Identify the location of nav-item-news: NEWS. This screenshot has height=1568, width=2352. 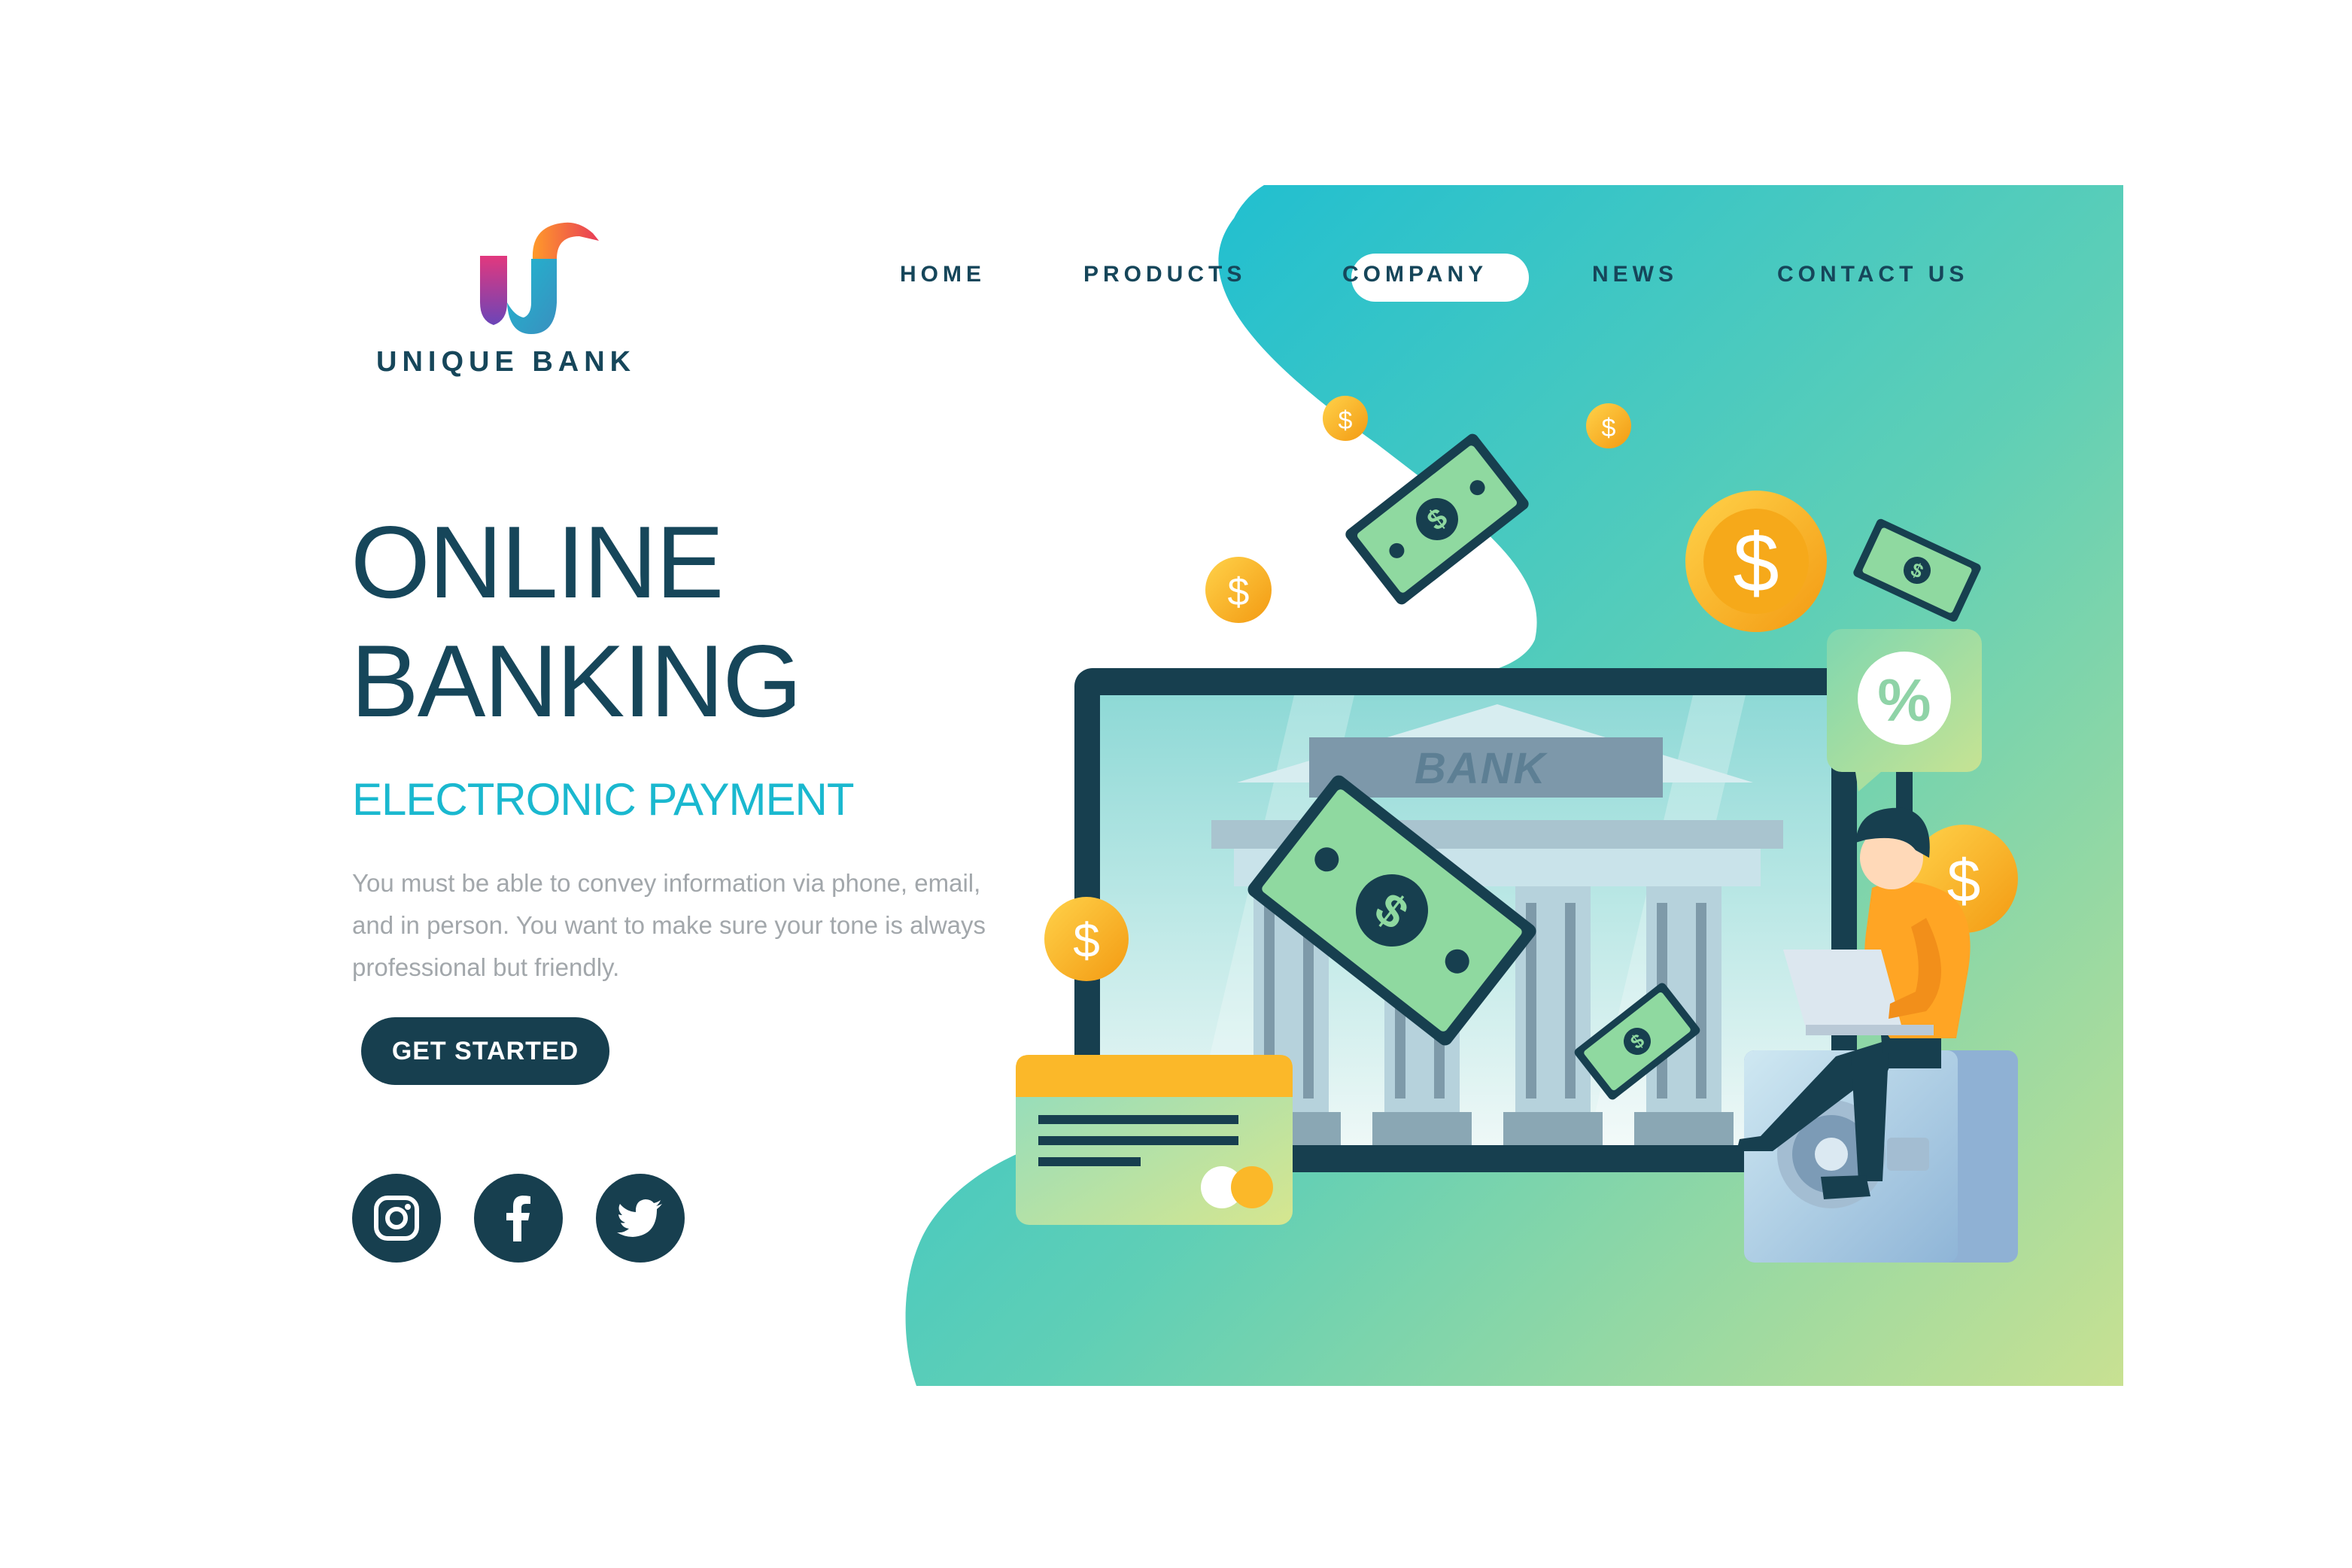
(1635, 274).